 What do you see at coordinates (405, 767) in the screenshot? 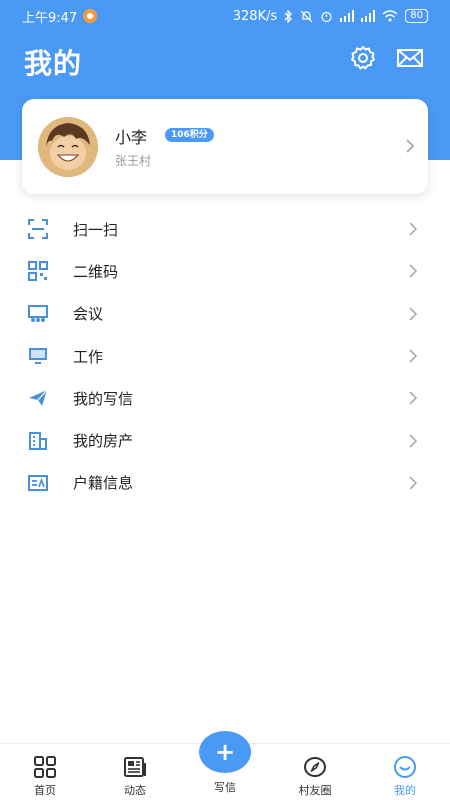
I see `smiley-face-icon` at bounding box center [405, 767].